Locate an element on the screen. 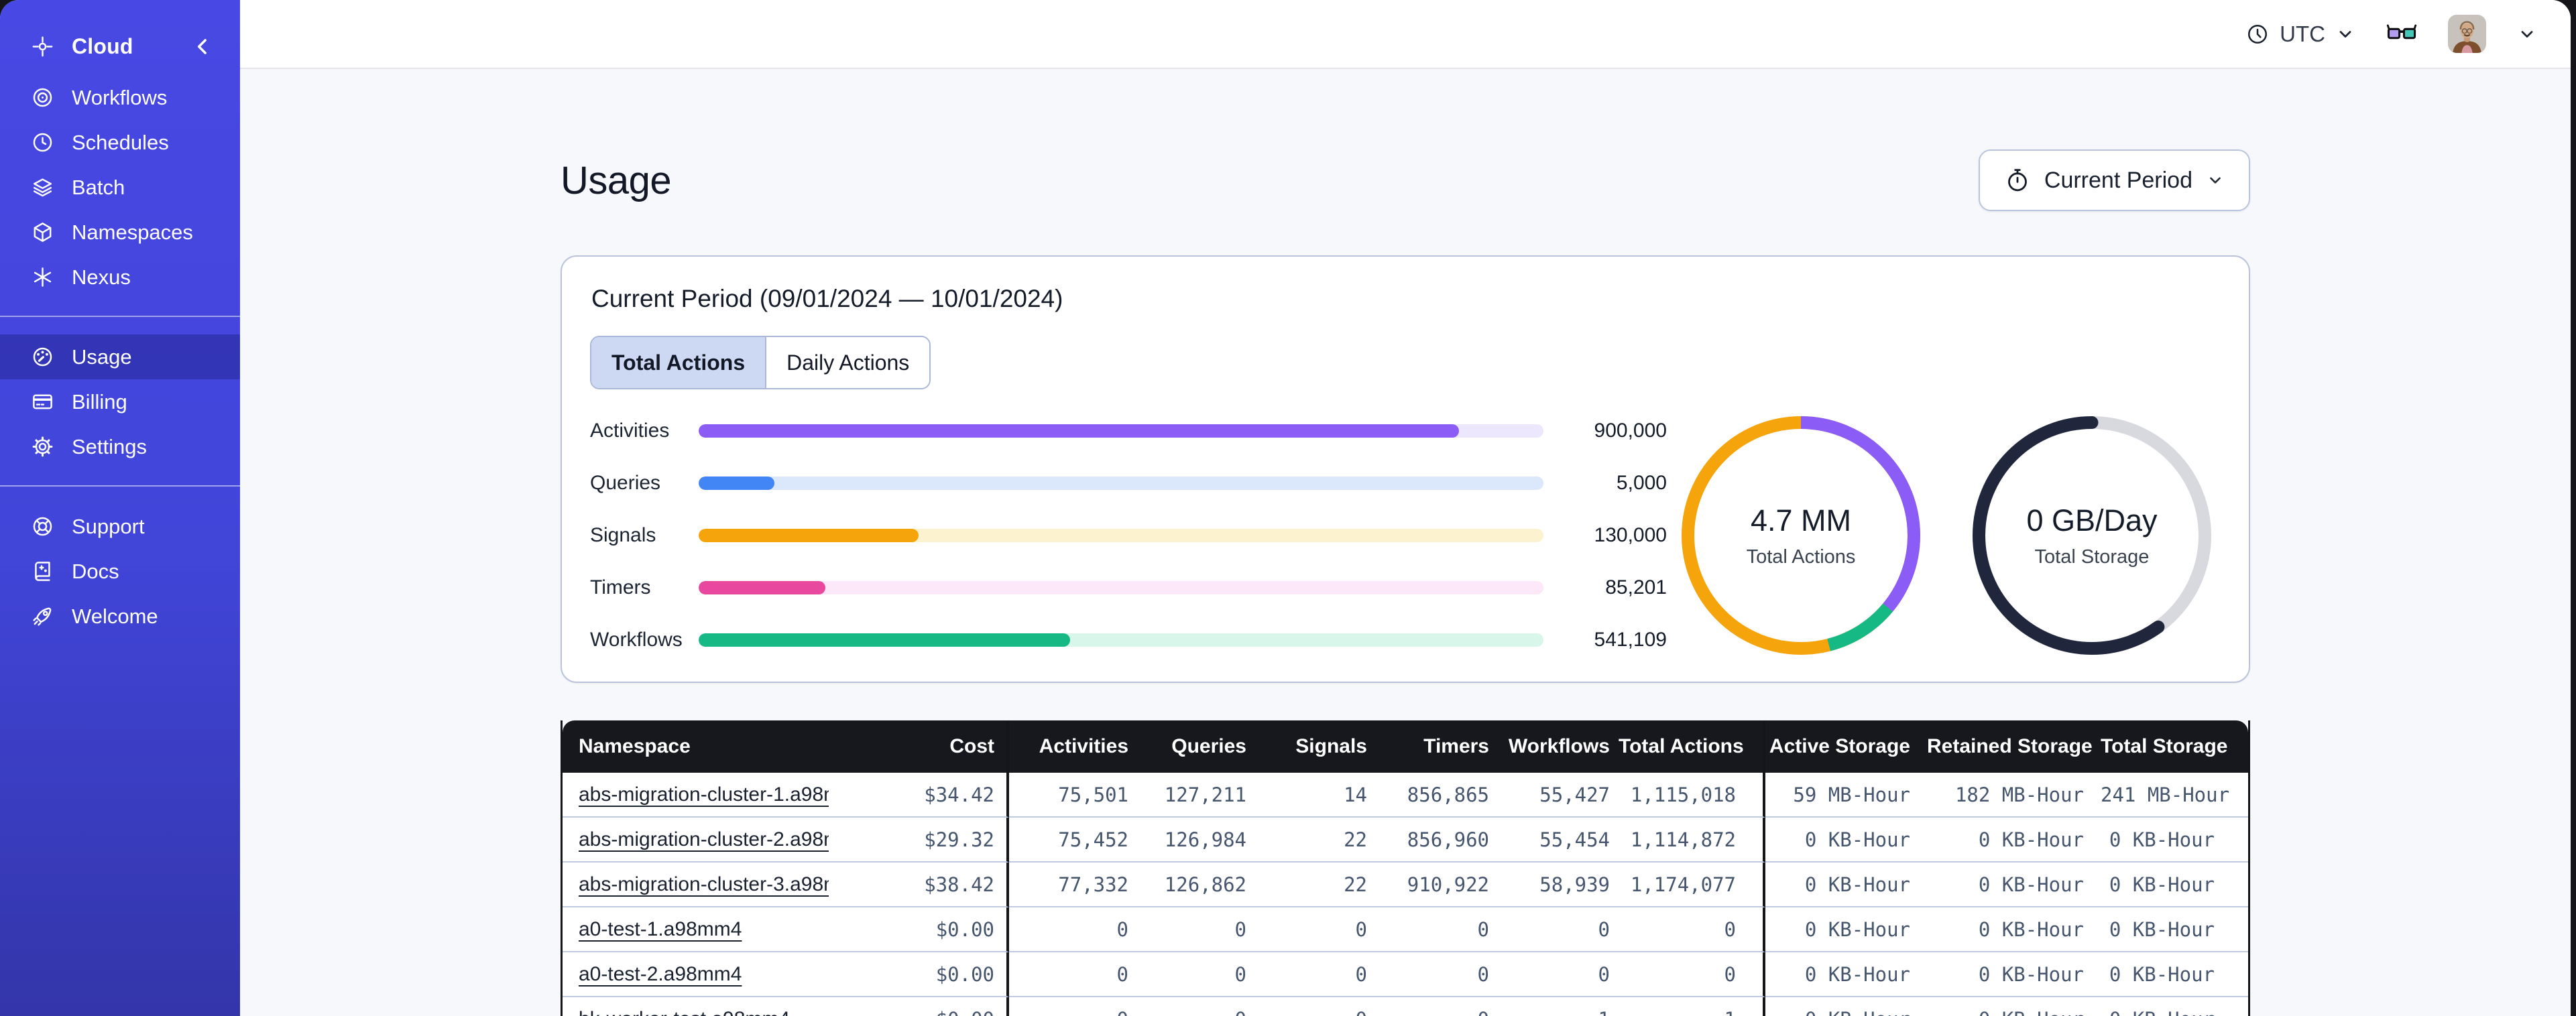  namespace-link: abs-migration-cluster-3.a98mm4 is located at coordinates (704, 884).